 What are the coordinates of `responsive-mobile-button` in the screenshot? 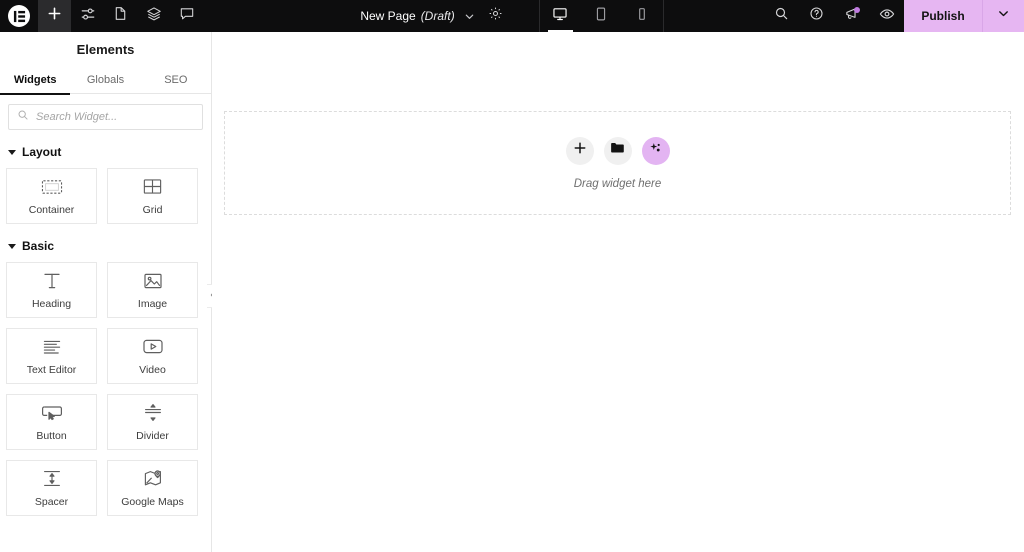 It's located at (642, 16).